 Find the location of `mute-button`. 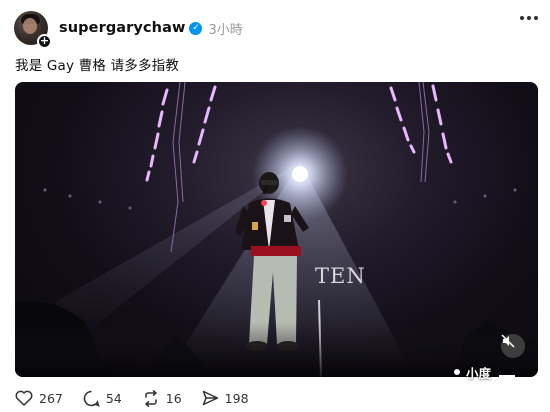

mute-button is located at coordinates (513, 346).